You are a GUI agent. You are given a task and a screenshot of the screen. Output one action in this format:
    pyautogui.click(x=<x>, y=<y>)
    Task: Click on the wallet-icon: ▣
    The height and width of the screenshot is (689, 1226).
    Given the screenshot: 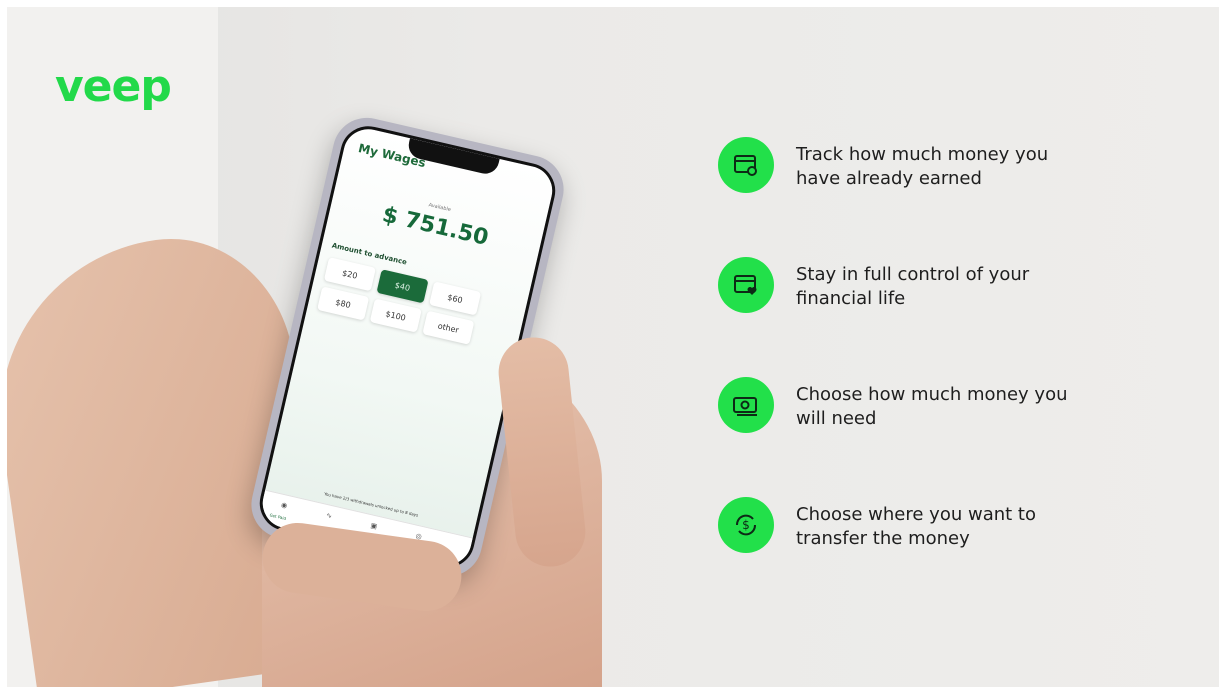 What is the action you would take?
    pyautogui.click(x=373, y=526)
    